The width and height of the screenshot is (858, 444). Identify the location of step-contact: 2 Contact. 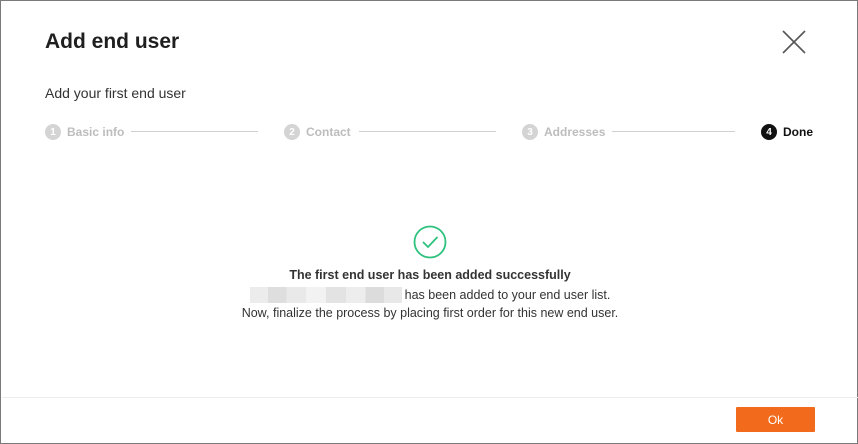
(317, 132).